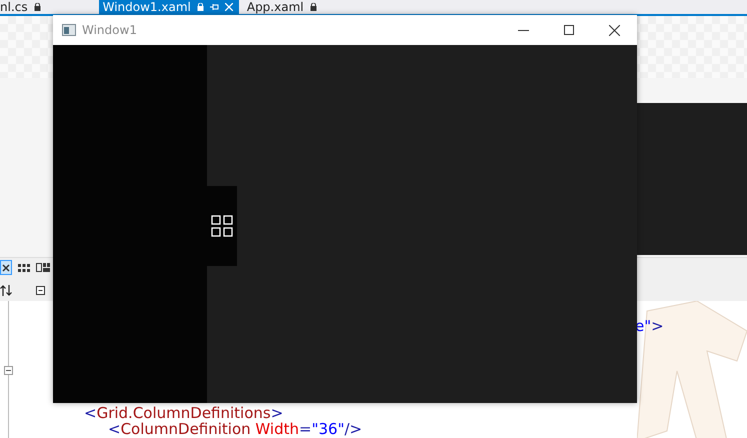 This screenshot has height=438, width=747. What do you see at coordinates (69, 30) in the screenshot?
I see `window-app-icon` at bounding box center [69, 30].